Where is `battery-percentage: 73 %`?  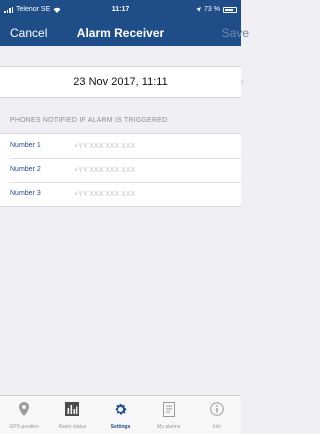
battery-percentage: 73 % is located at coordinates (212, 9).